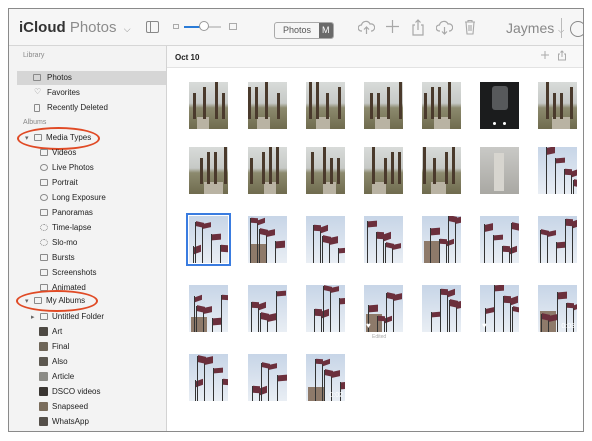 Image resolution: width=592 pixels, height=441 pixels. Describe the element at coordinates (368, 325) in the screenshot. I see `favorite-heart-icon: ♥` at that location.